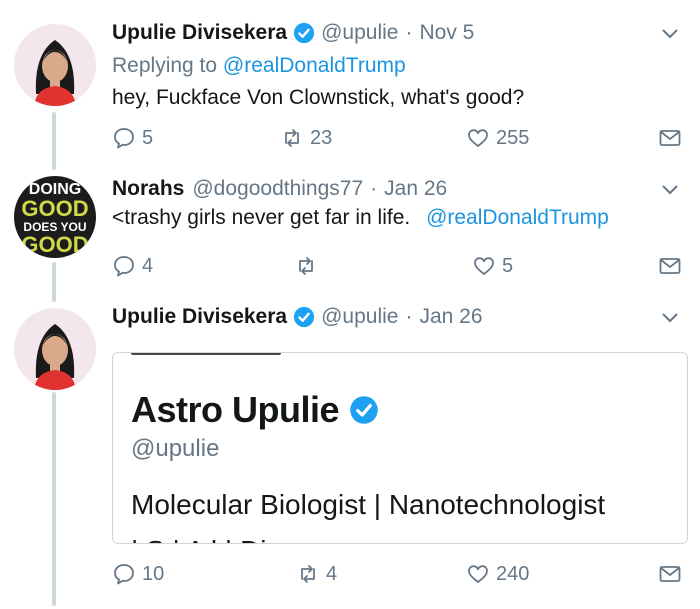 This screenshot has height=609, width=700. I want to click on tweet-date: Nov 5, so click(446, 33).